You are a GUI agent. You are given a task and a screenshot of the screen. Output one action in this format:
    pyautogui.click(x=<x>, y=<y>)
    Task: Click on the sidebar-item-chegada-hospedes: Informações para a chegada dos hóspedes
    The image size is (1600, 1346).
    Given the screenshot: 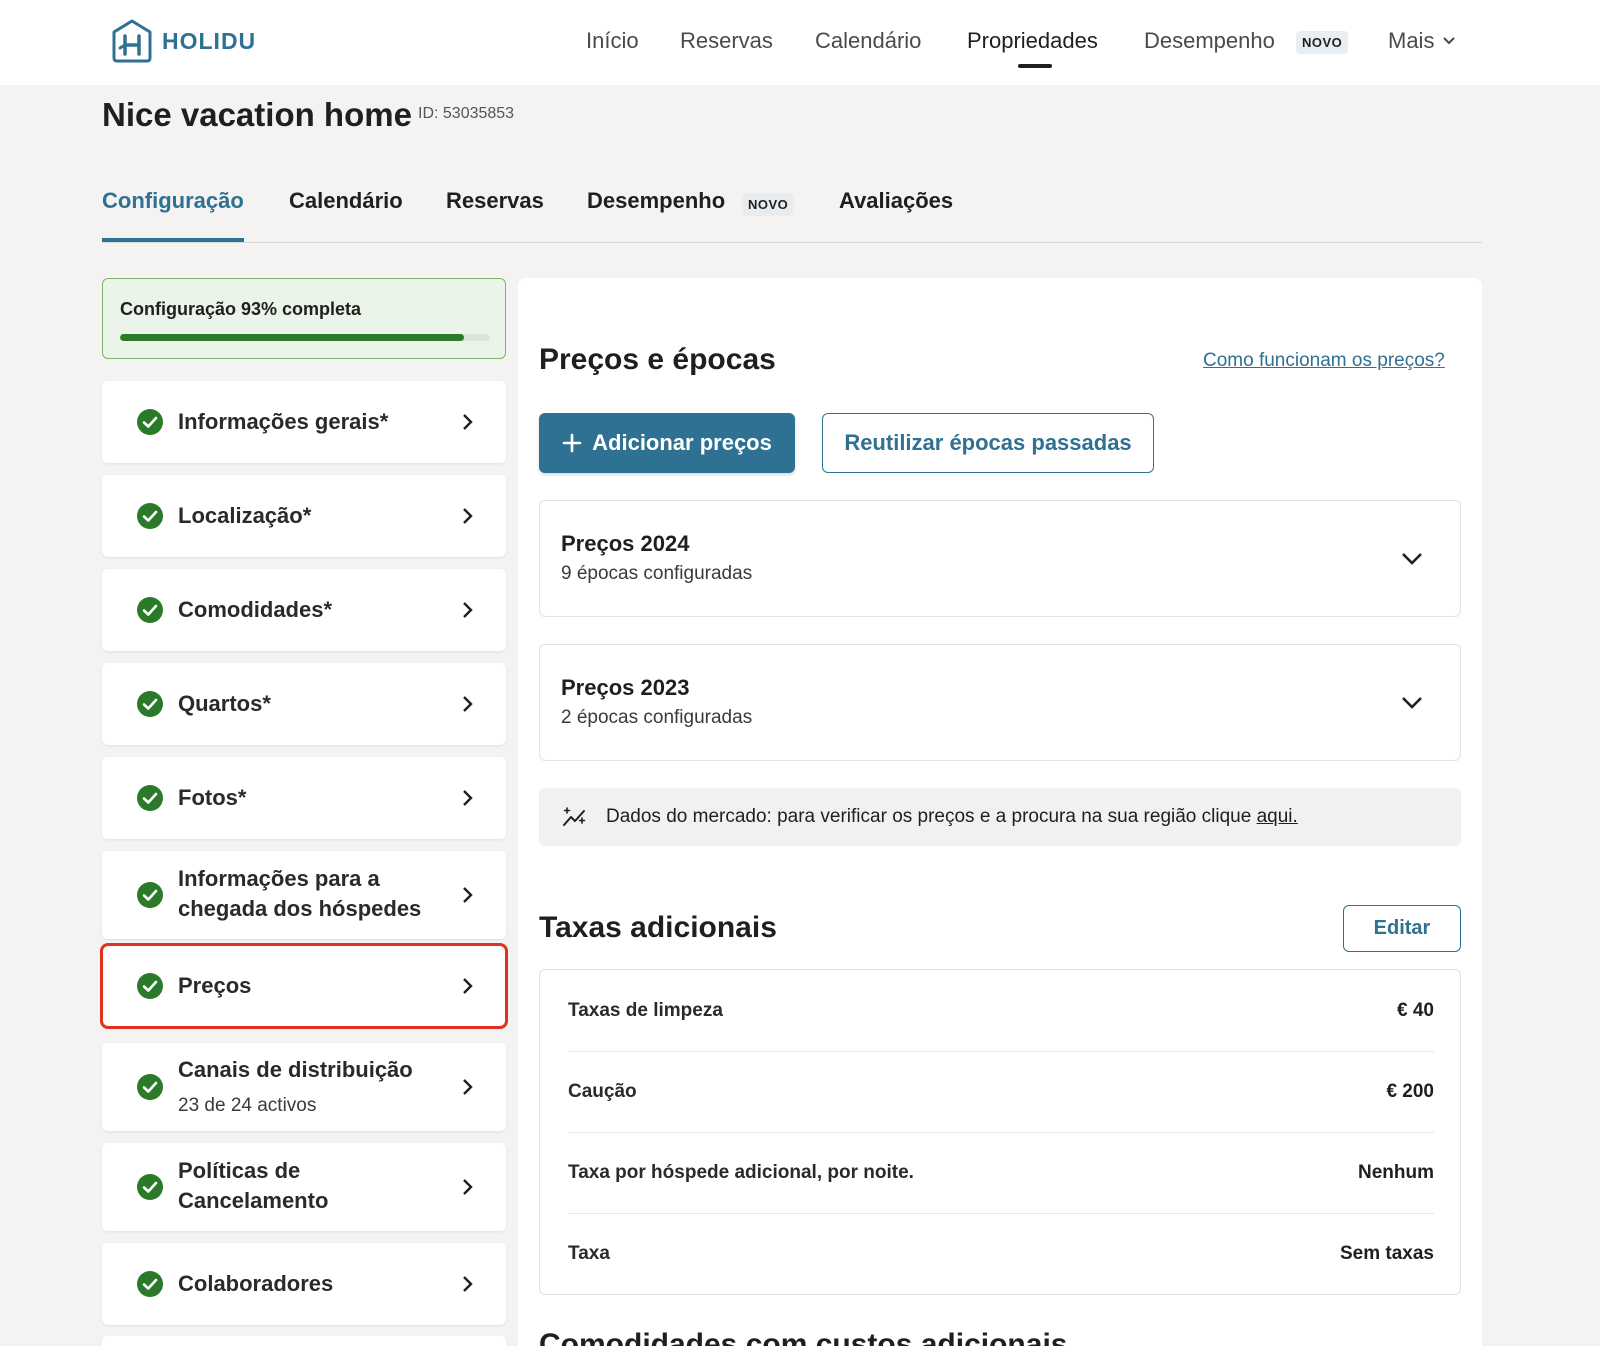 What is the action you would take?
    pyautogui.click(x=304, y=895)
    